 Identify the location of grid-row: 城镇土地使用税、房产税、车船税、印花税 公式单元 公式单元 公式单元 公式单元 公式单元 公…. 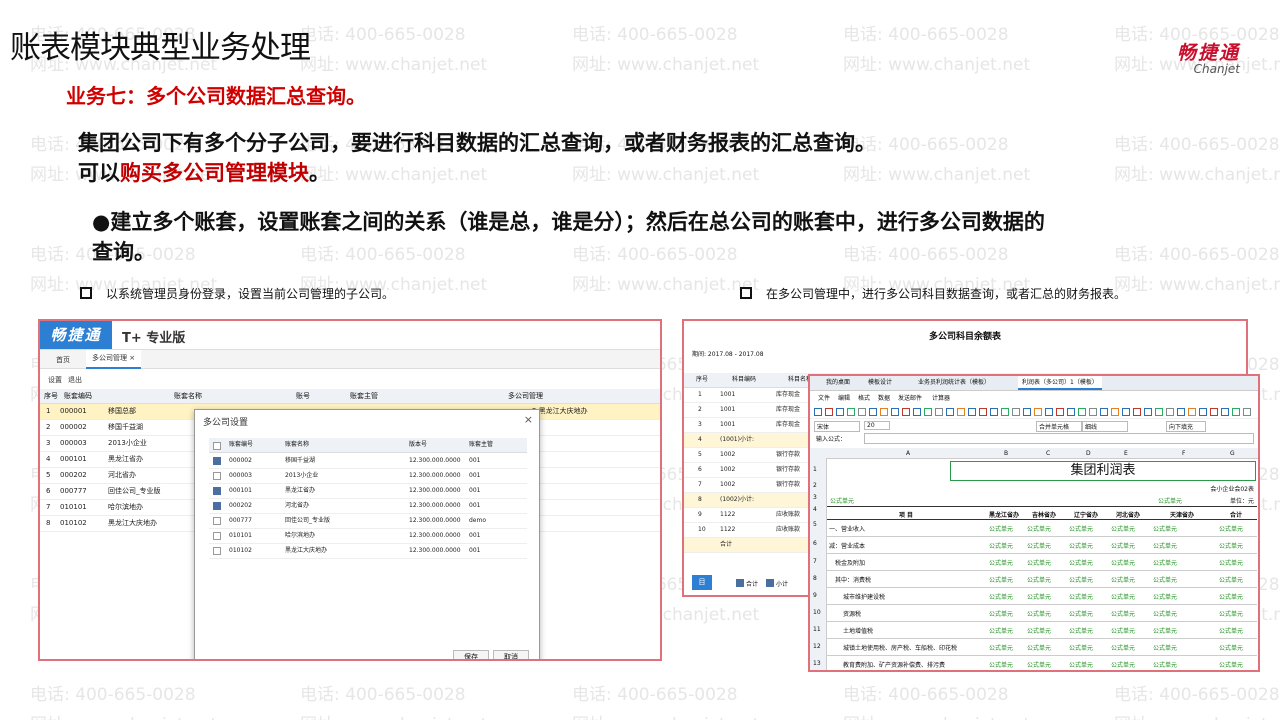
(1042, 647).